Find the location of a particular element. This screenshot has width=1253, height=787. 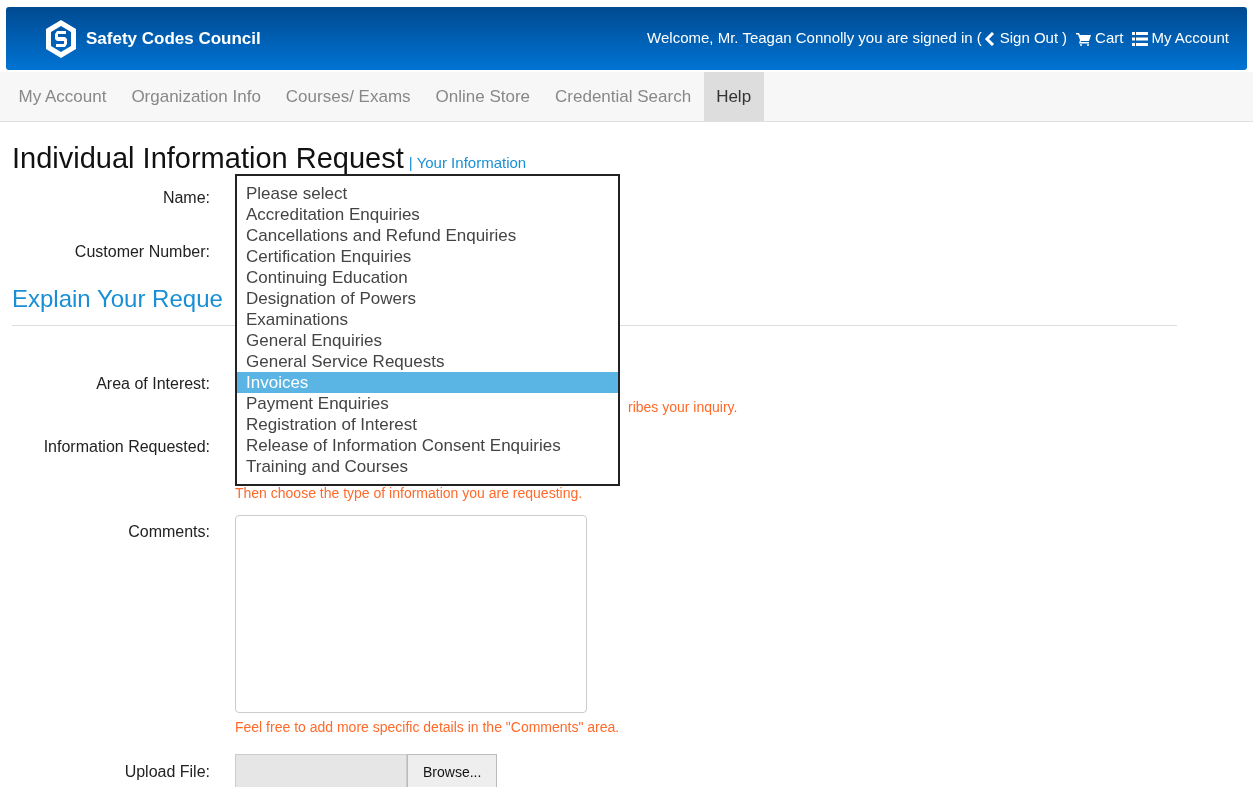

cart-link: Cart is located at coordinates (1100, 38).